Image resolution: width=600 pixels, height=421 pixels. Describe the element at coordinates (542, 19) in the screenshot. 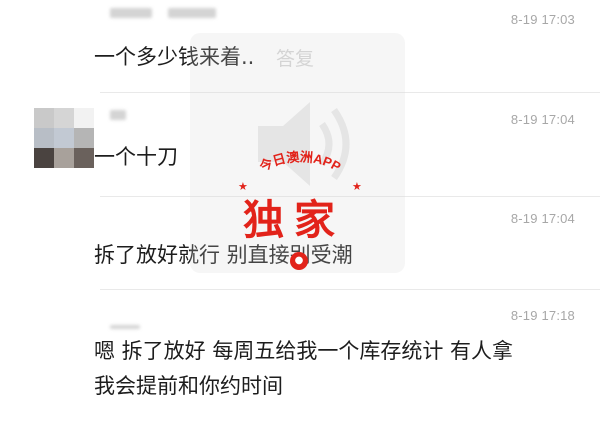

I see `message-timestamp: 8-19 17:03` at that location.